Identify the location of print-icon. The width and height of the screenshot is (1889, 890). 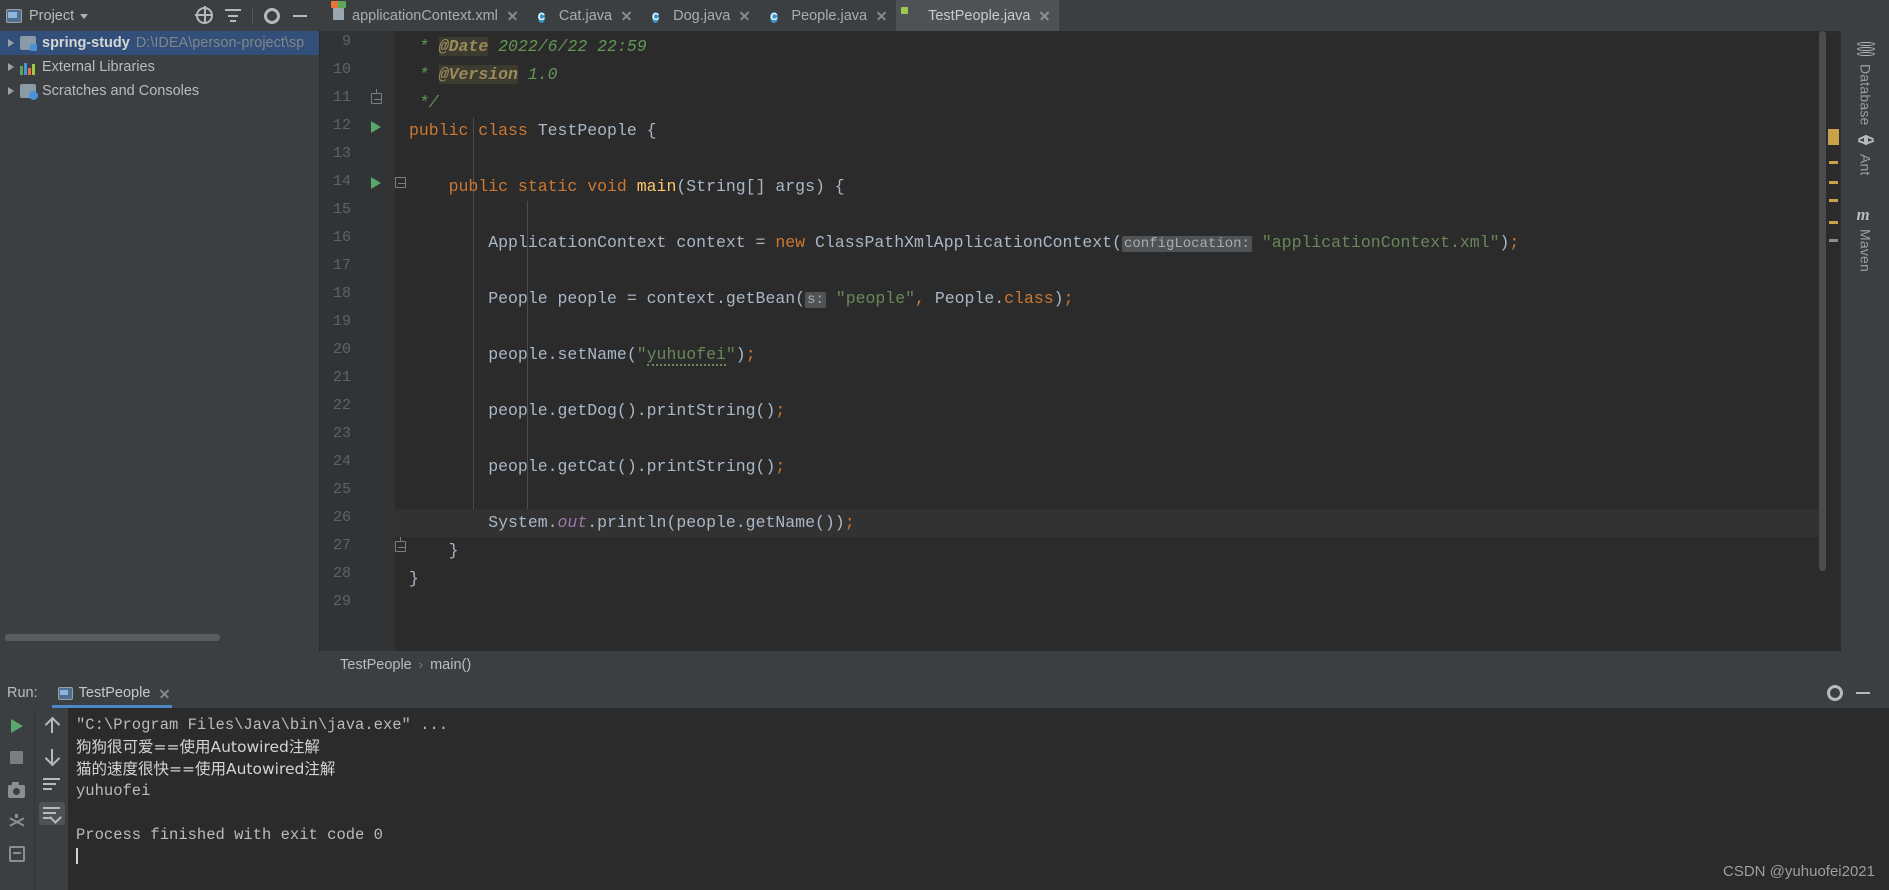
(52, 843).